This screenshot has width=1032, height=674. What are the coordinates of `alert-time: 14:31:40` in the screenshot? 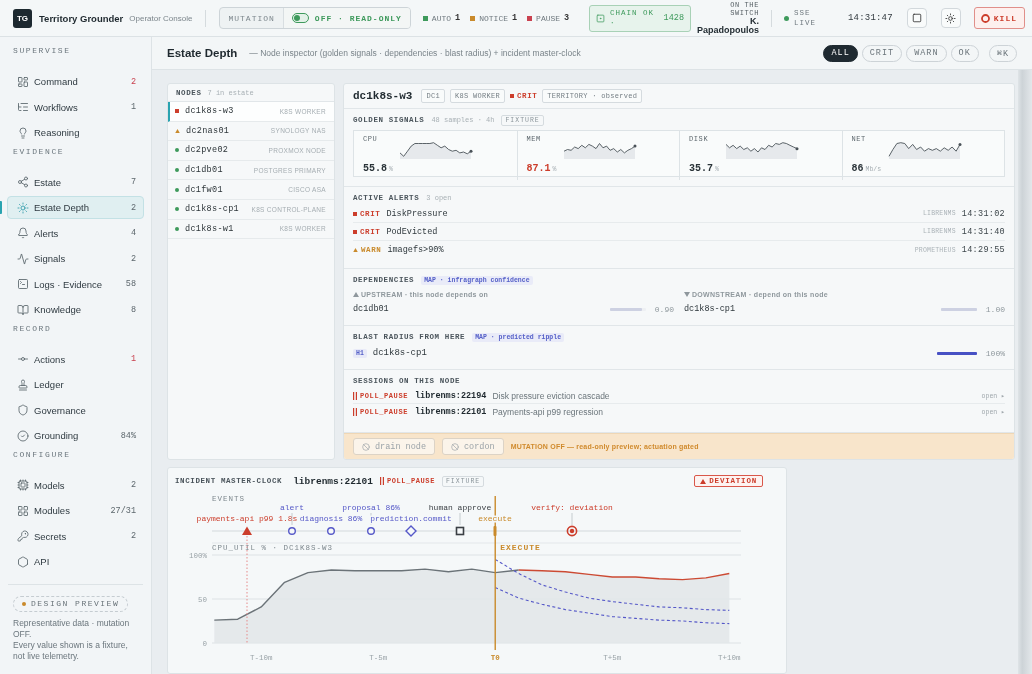 It's located at (983, 231).